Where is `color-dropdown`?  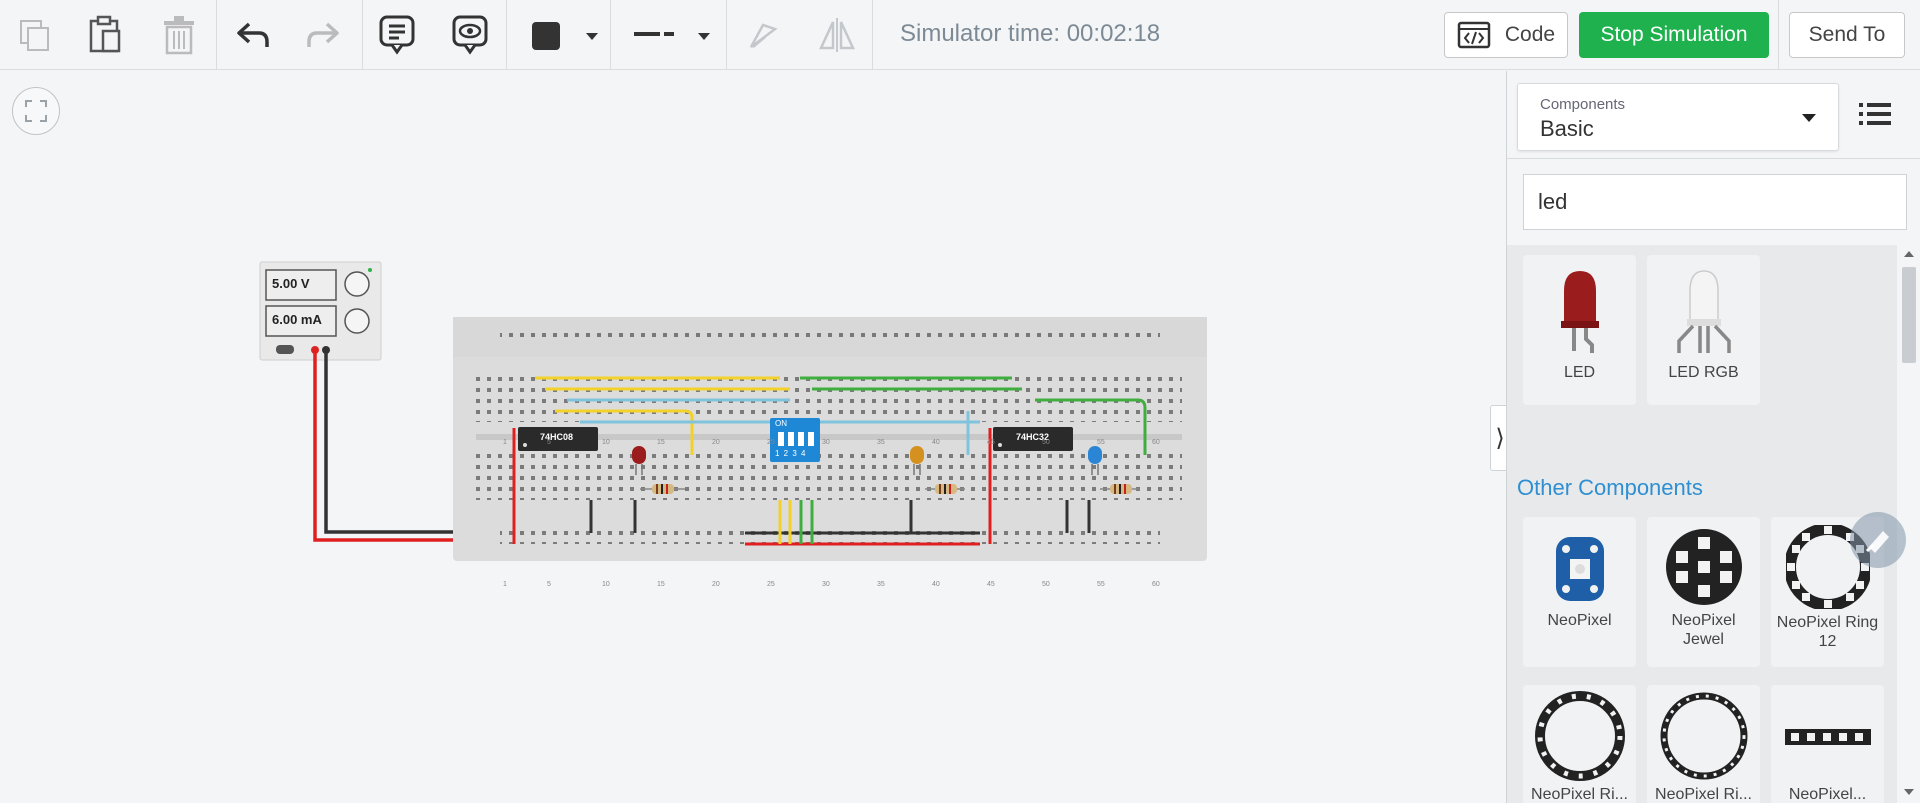 color-dropdown is located at coordinates (565, 35).